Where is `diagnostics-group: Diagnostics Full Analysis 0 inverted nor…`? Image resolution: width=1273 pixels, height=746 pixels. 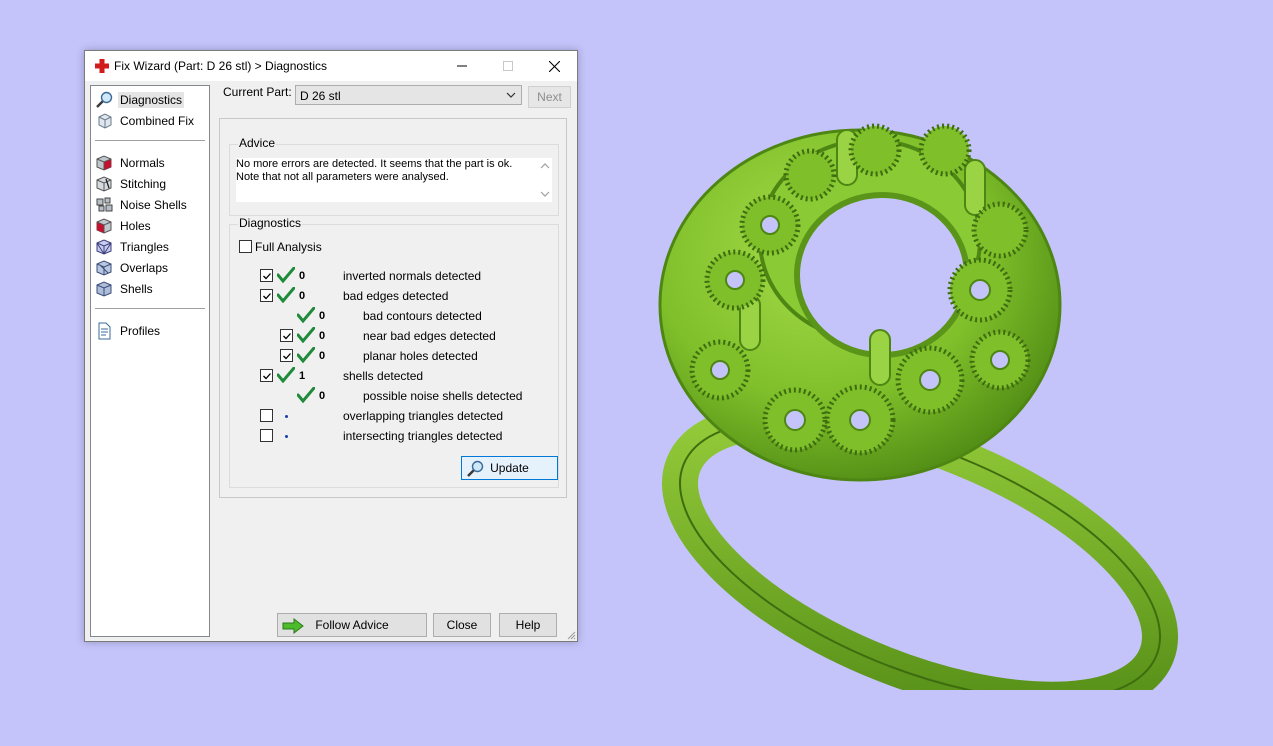
diagnostics-group: Diagnostics Full Analysis 0 inverted nor… is located at coordinates (394, 352).